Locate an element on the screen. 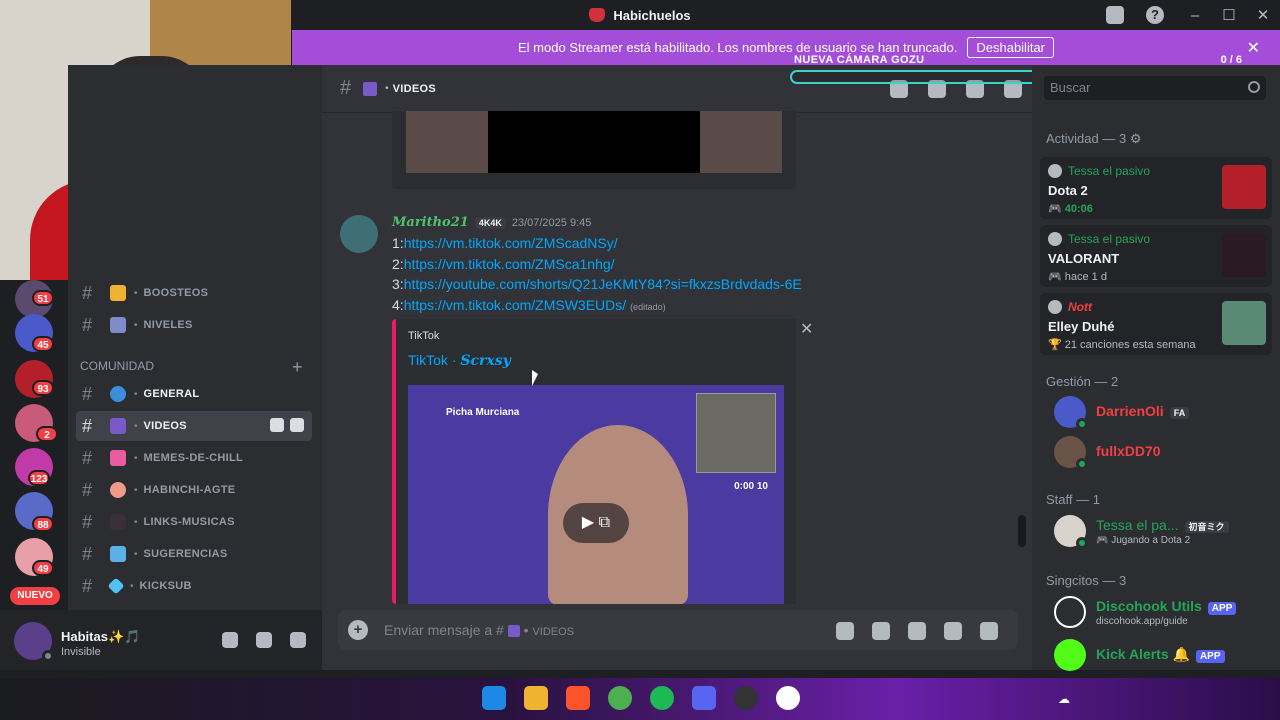 This screenshot has height=720, width=1280. message-link: https://vm.tiktok.com/ZMScadNSy/ is located at coordinates (511, 243).